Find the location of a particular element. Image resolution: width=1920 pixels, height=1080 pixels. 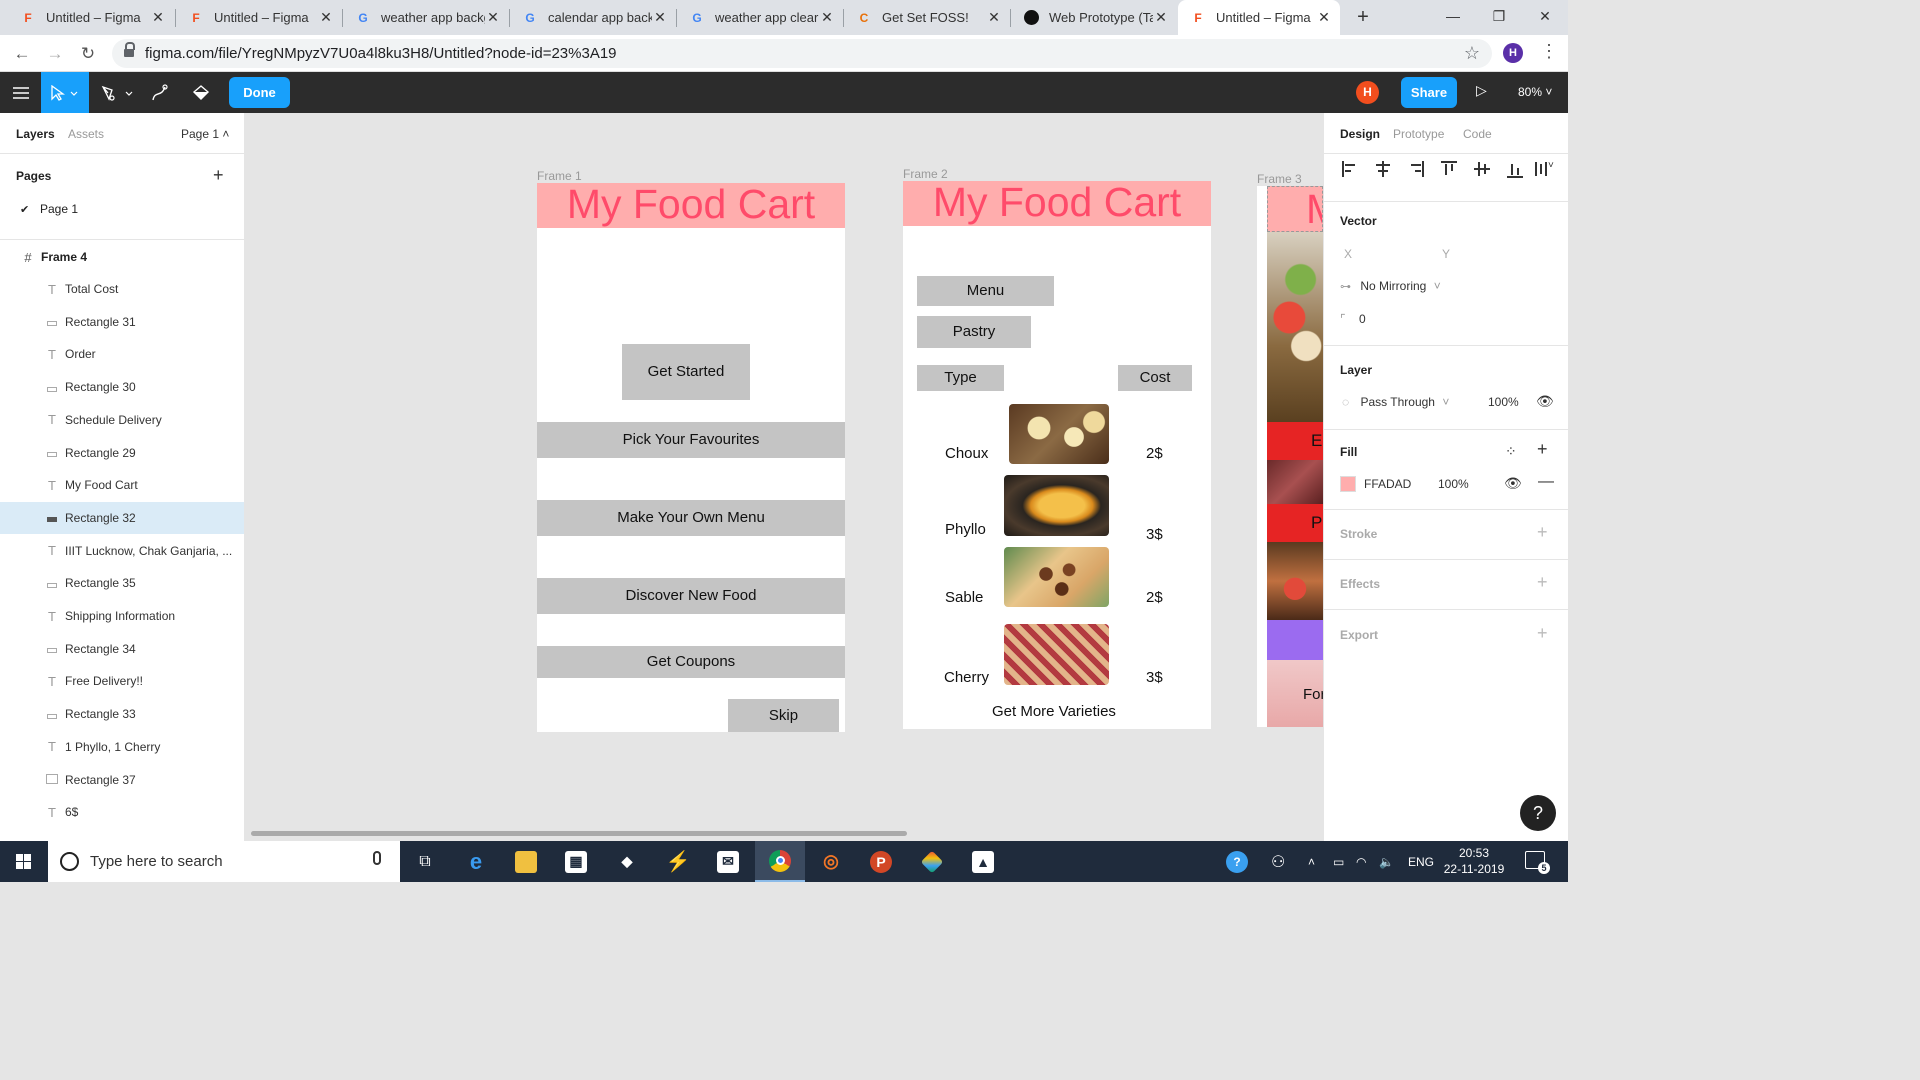

type-header: Type is located at coordinates (960, 378).